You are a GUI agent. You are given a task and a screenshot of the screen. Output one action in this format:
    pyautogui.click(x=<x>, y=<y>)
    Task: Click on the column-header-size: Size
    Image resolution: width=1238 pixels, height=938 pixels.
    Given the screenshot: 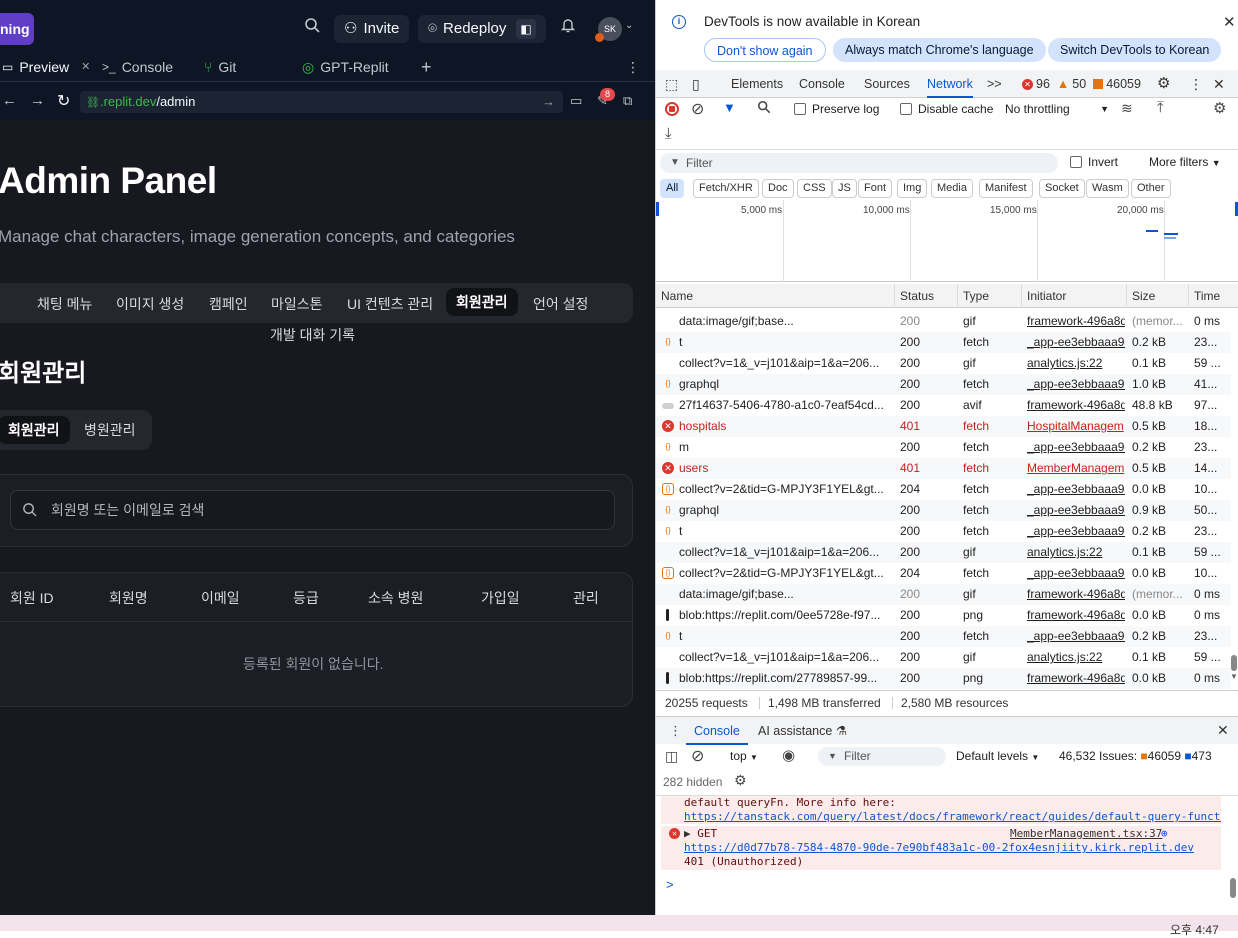 What is the action you would take?
    pyautogui.click(x=1158, y=296)
    